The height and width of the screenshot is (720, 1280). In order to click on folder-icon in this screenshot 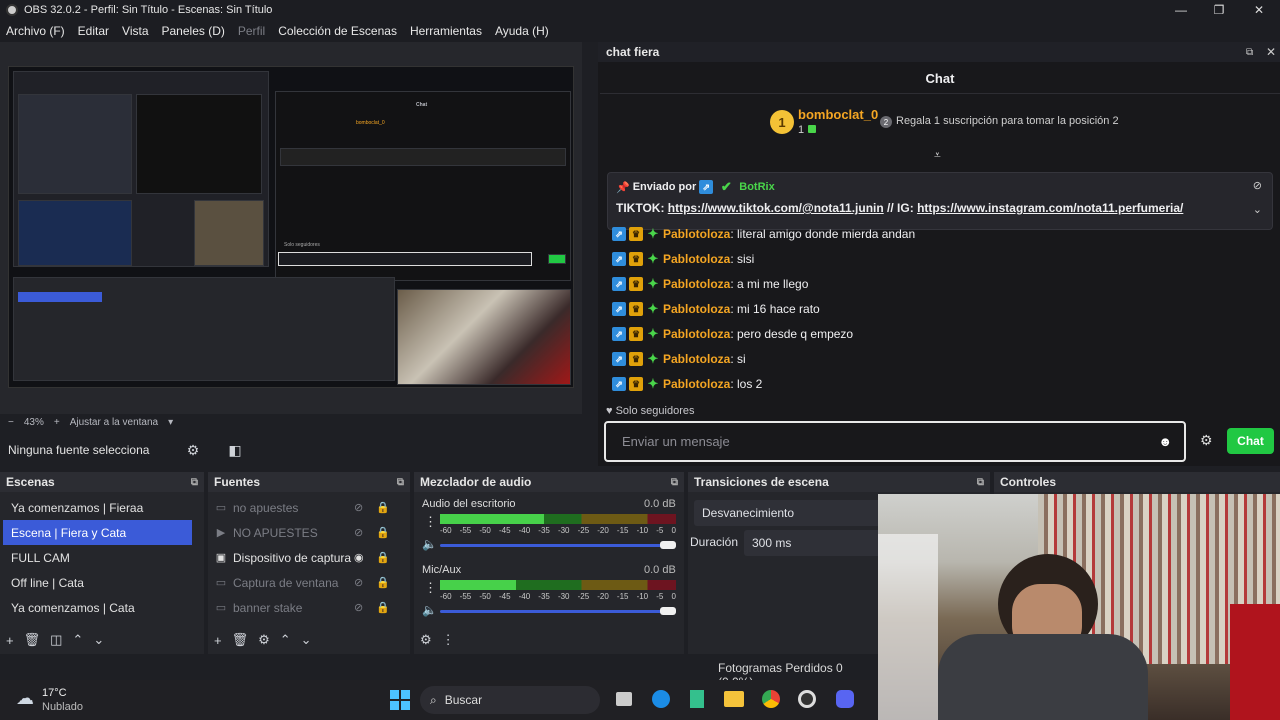, I will do `click(734, 699)`.